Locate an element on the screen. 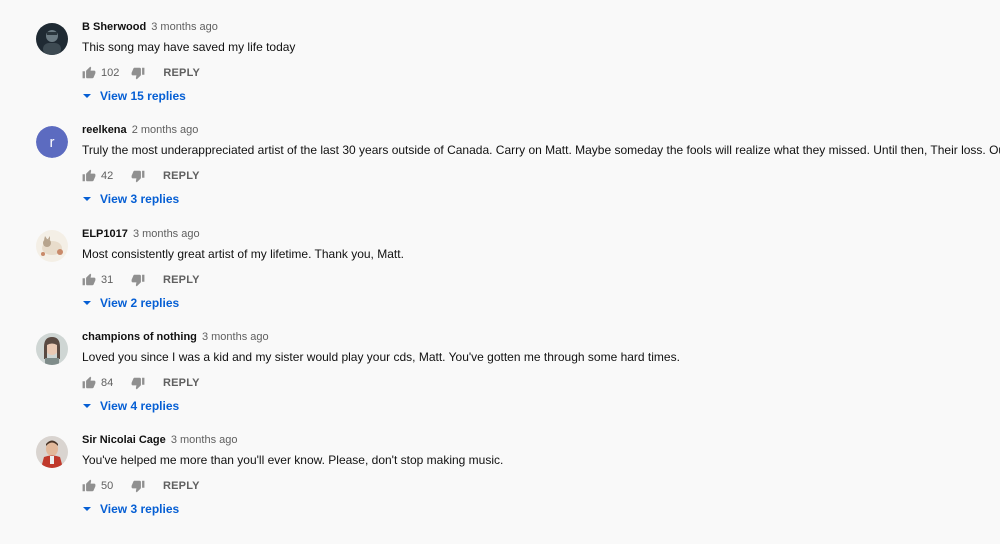  view-replies-label: View 4 replies is located at coordinates (140, 406).